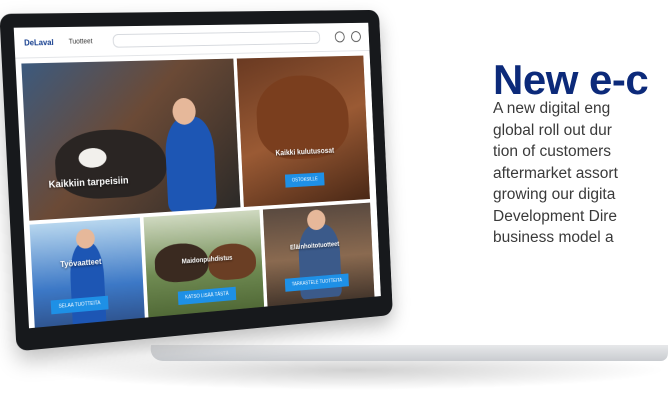 This screenshot has height=398, width=668. What do you see at coordinates (552, 130) in the screenshot?
I see `article-line: global roll out dur` at bounding box center [552, 130].